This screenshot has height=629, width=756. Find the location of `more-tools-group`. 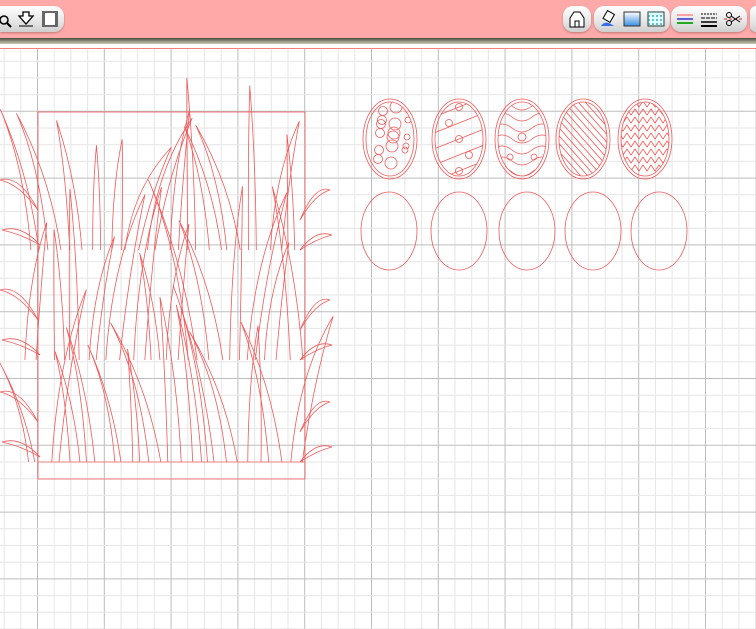

more-tools-group is located at coordinates (753, 19).